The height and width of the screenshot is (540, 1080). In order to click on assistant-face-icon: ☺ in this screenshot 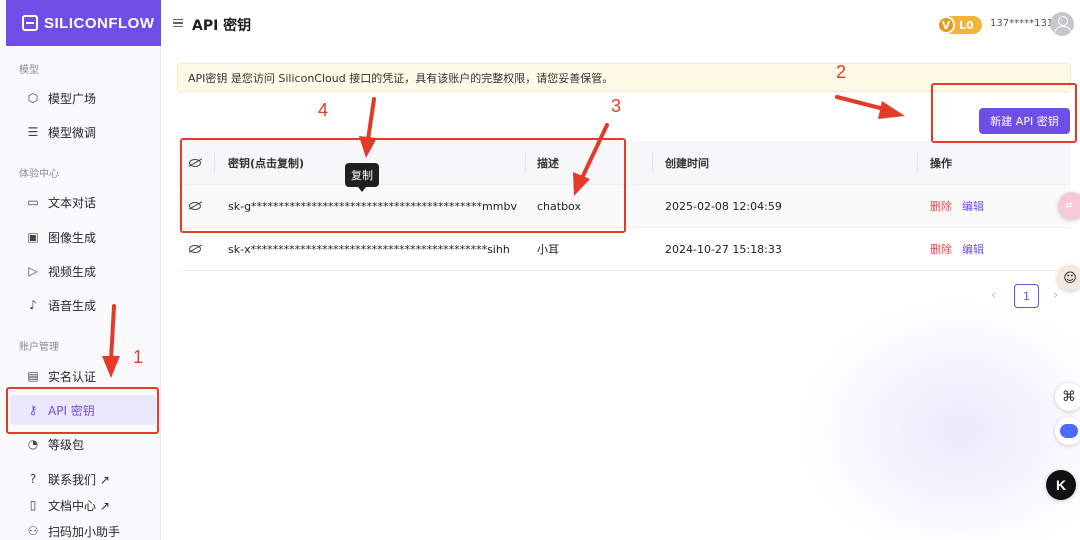, I will do `click(1070, 278)`.